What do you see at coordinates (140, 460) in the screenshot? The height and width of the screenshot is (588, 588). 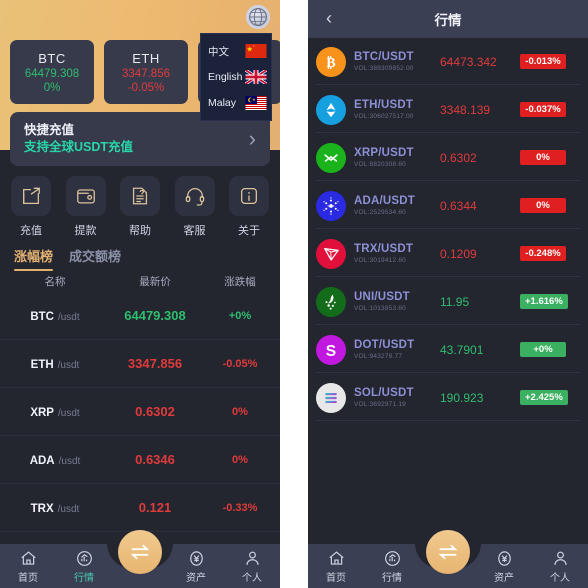 I see `table-row: ADA/usdt 0.6346 0%` at bounding box center [140, 460].